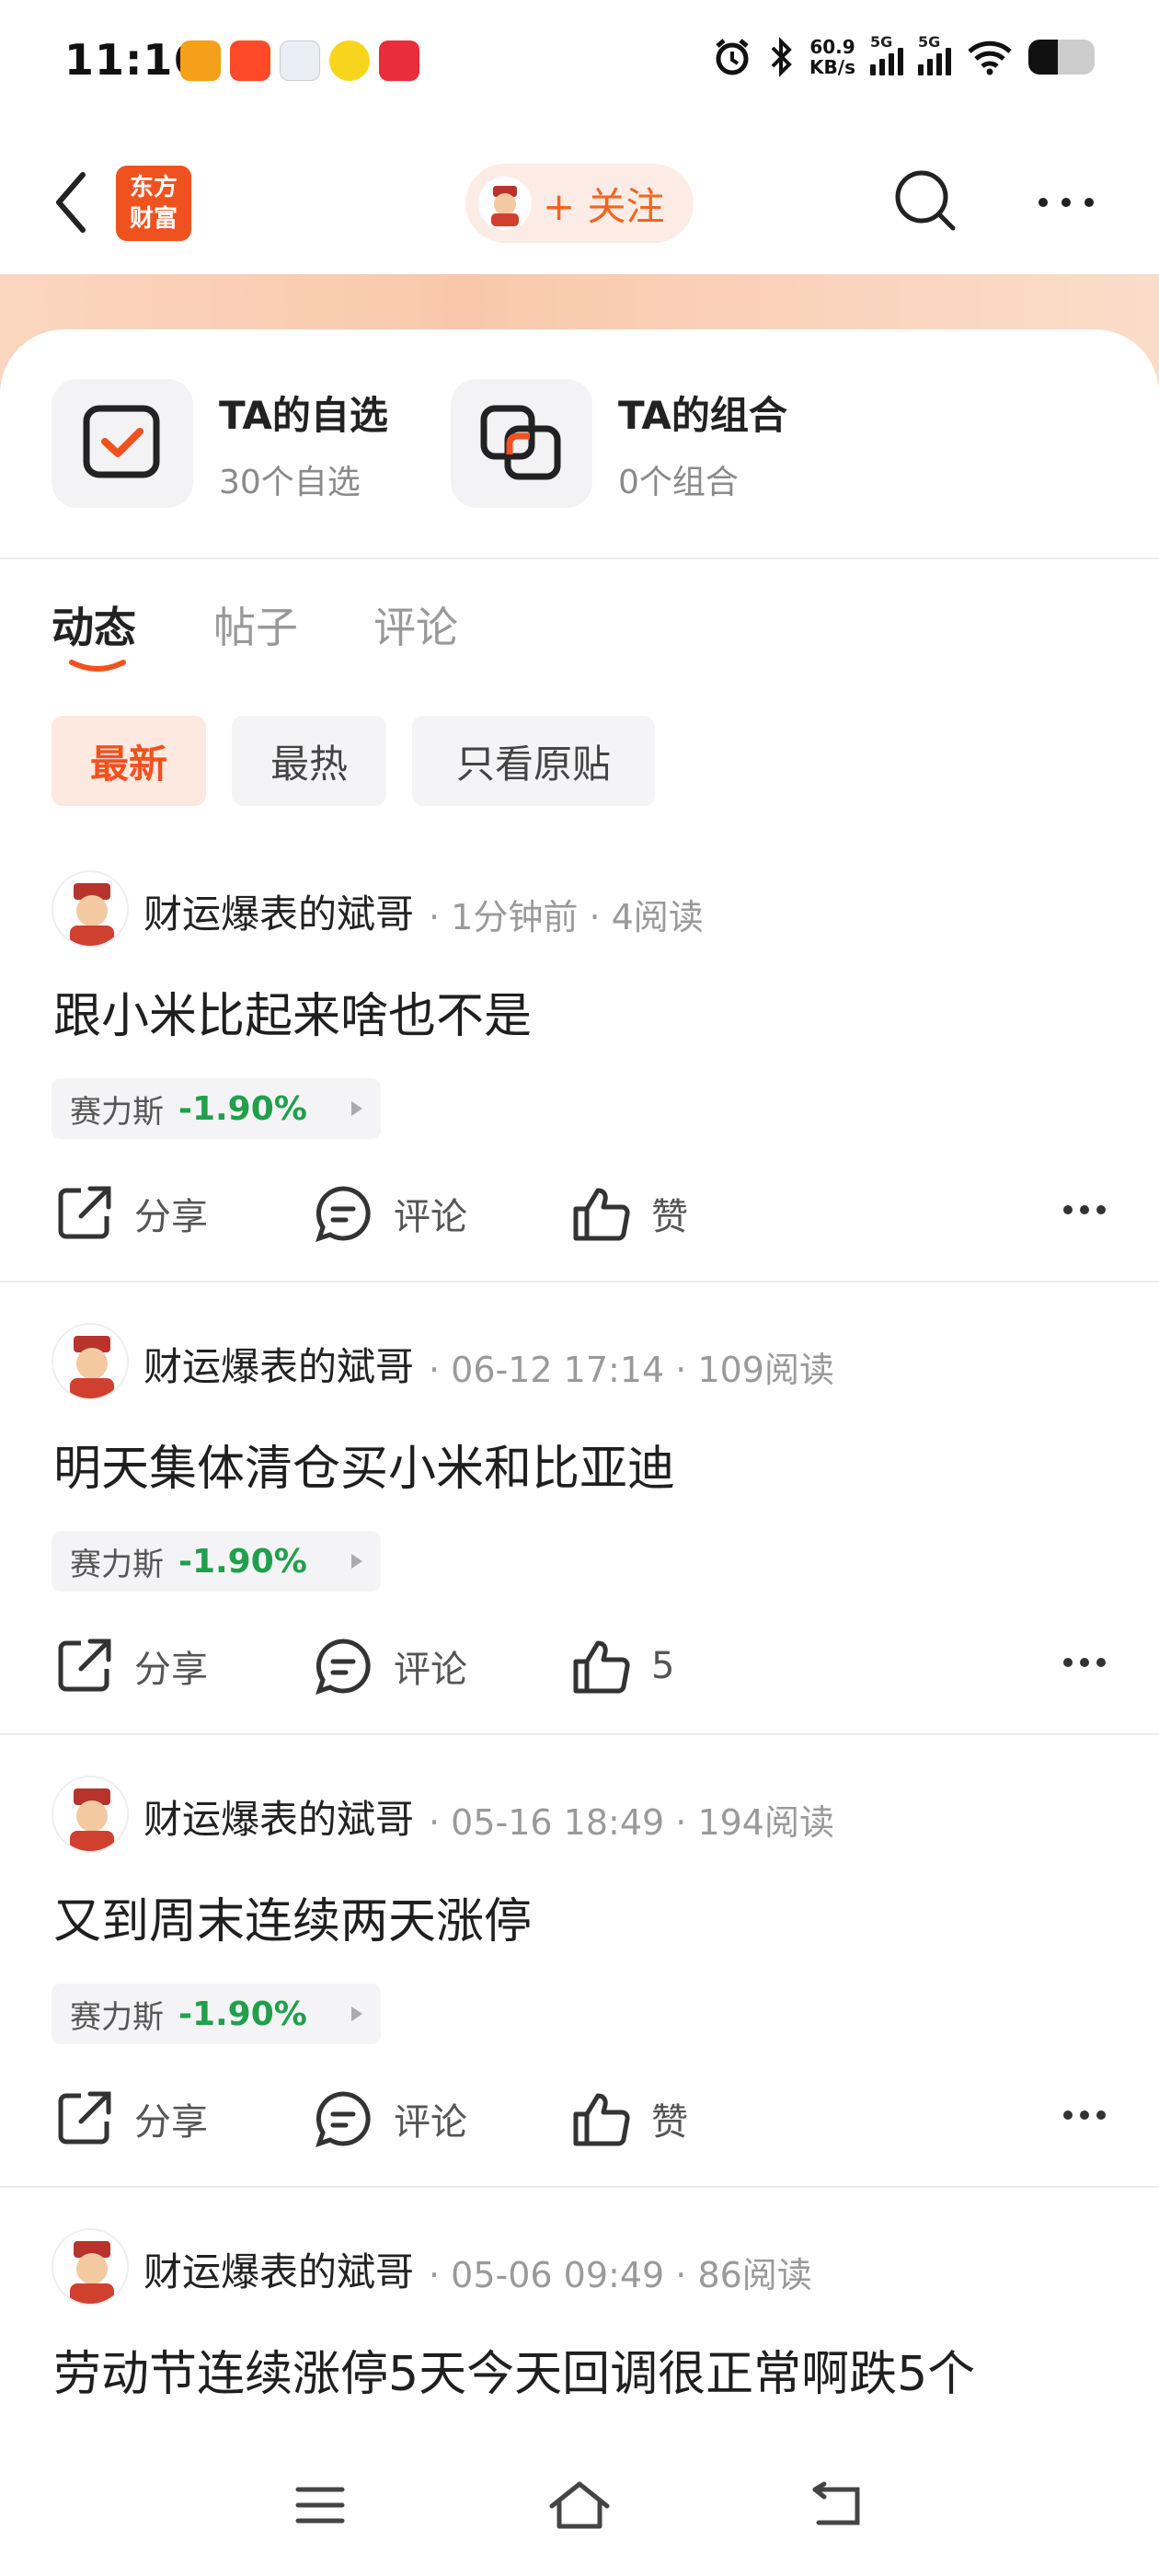  I want to click on post-divider, so click(579, 2187).